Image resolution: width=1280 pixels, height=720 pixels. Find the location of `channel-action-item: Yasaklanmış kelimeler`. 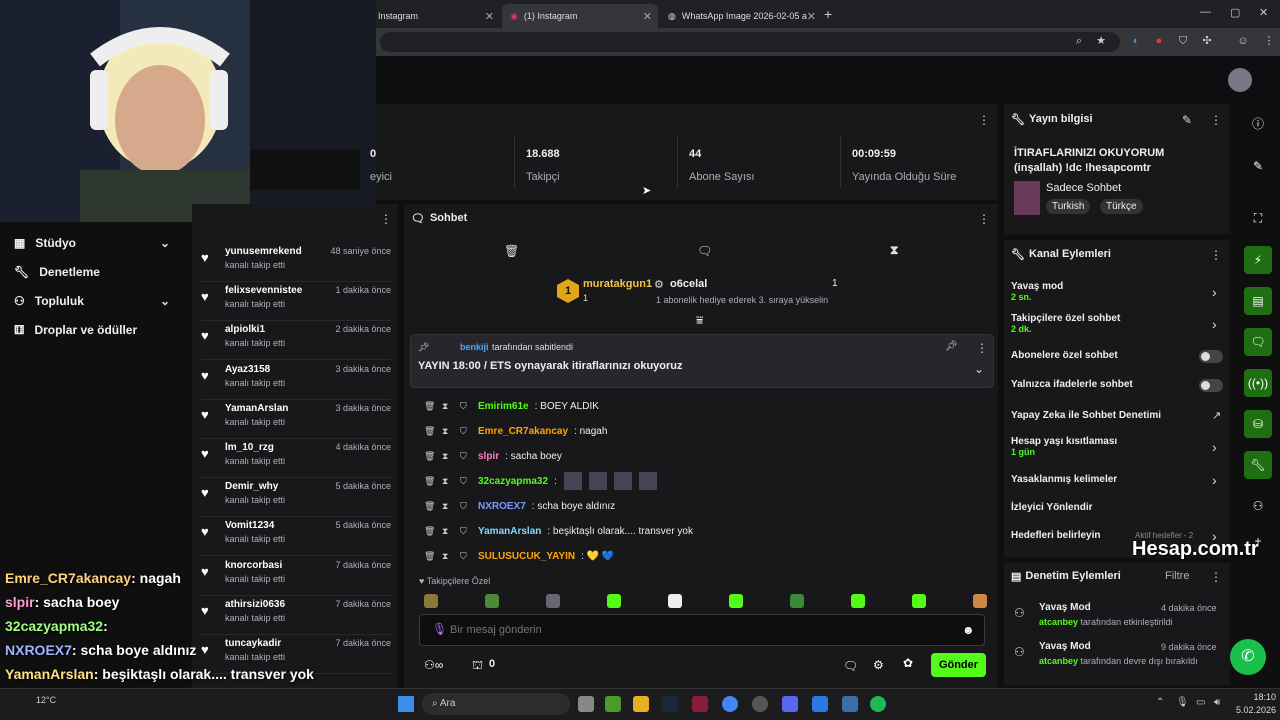

channel-action-item: Yasaklanmış kelimeler is located at coordinates (1111, 479).